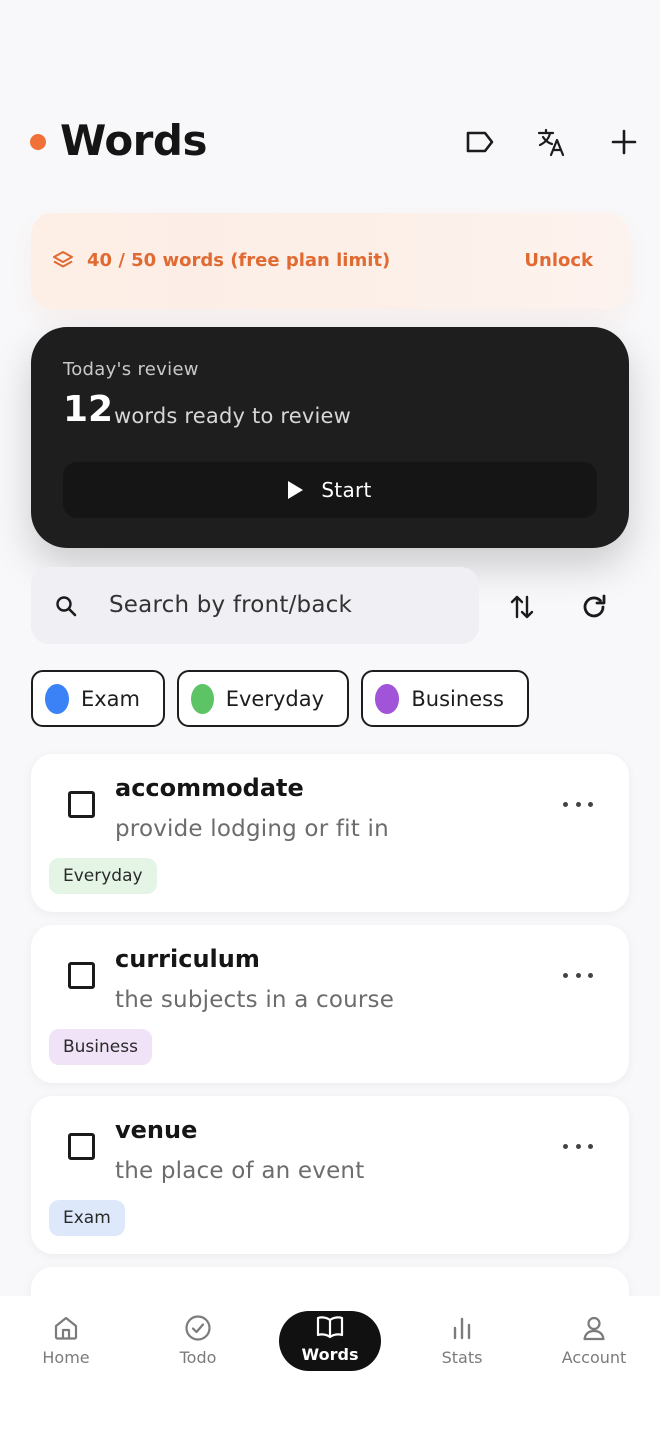 This screenshot has height=1434, width=660. What do you see at coordinates (330, 1354) in the screenshot?
I see `nav-label: Words` at bounding box center [330, 1354].